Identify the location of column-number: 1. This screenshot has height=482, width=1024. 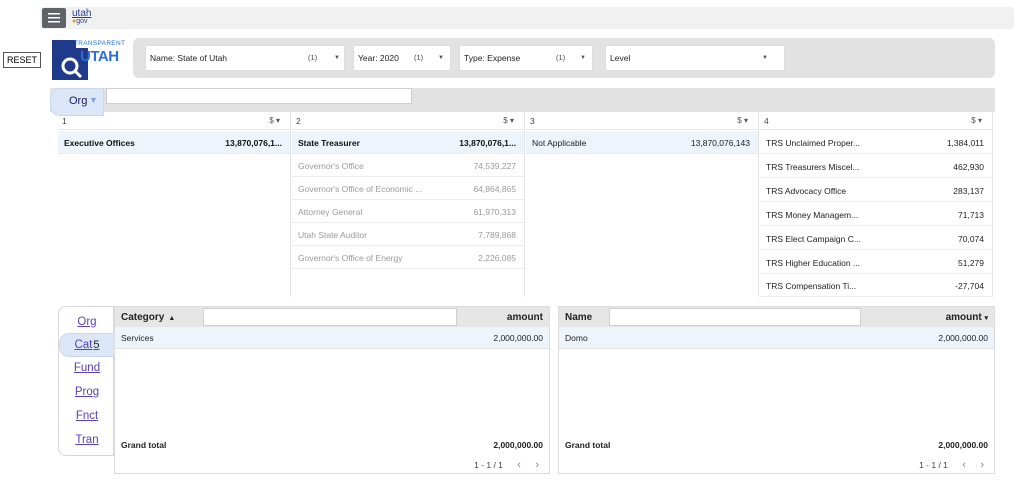
(64, 121).